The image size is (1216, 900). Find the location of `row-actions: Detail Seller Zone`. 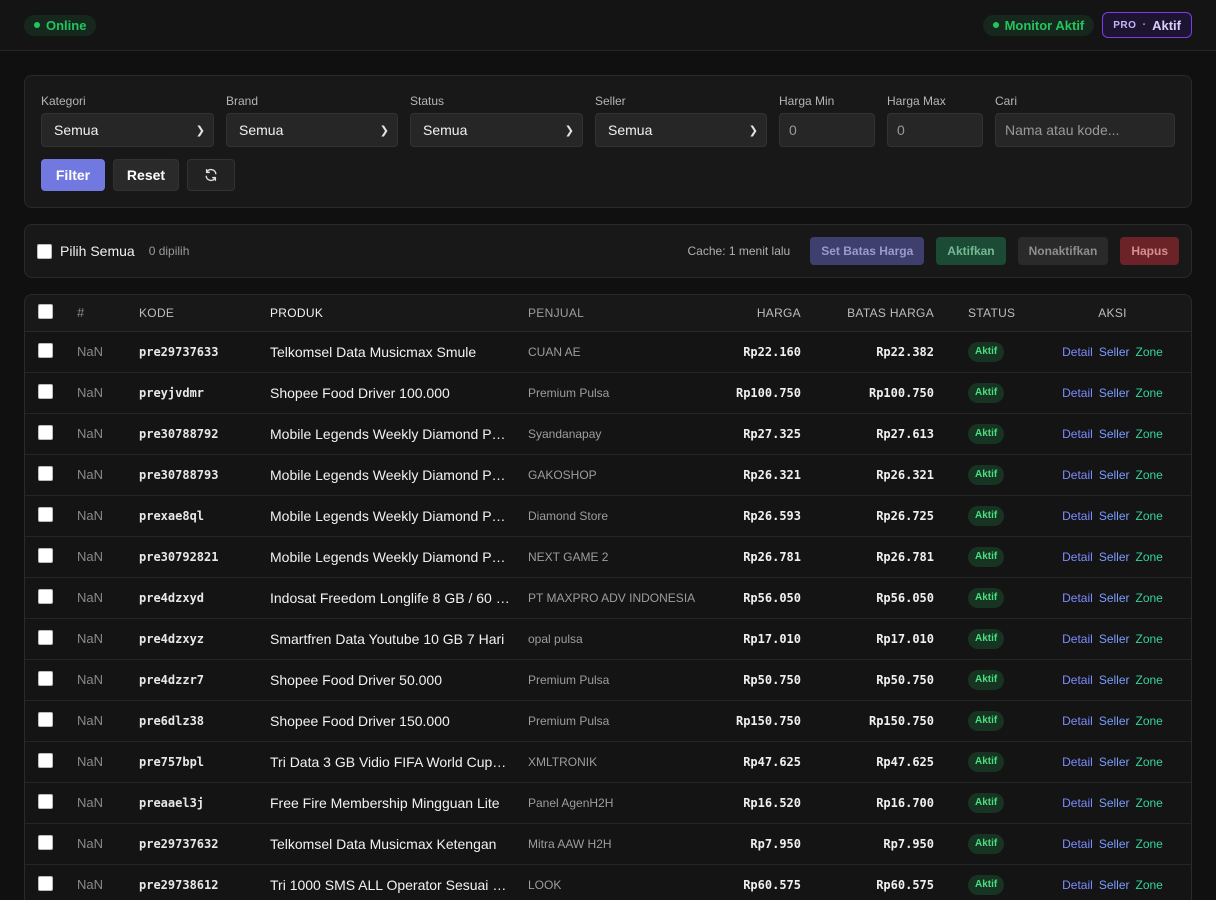

row-actions: Detail Seller Zone is located at coordinates (1112, 515).